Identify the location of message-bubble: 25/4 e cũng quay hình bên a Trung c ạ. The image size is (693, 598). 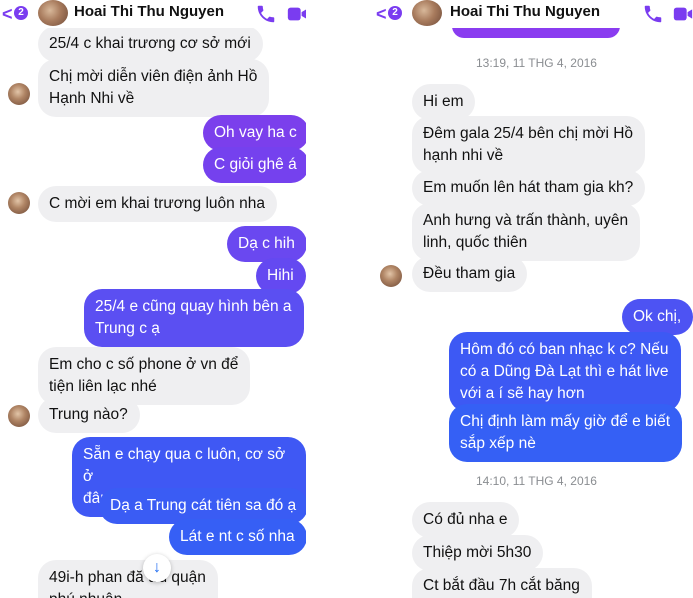
(194, 318).